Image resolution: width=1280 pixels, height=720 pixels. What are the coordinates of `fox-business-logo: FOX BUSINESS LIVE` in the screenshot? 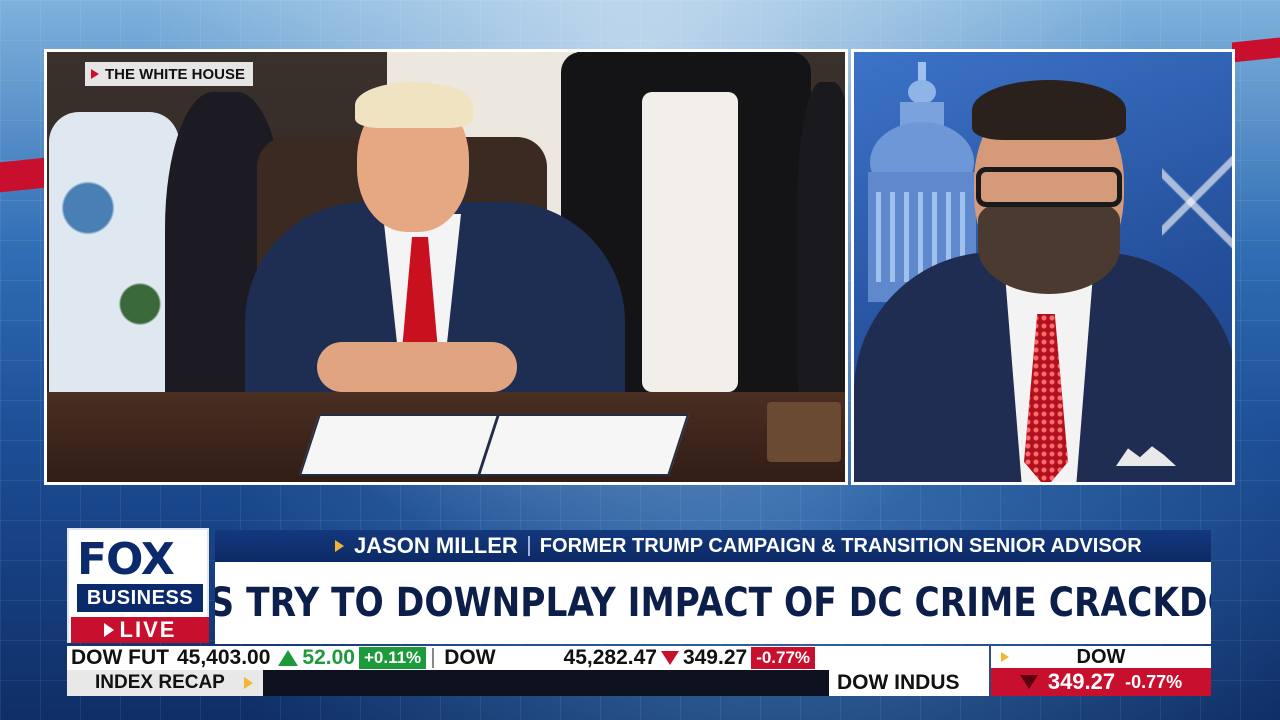 It's located at (138, 585).